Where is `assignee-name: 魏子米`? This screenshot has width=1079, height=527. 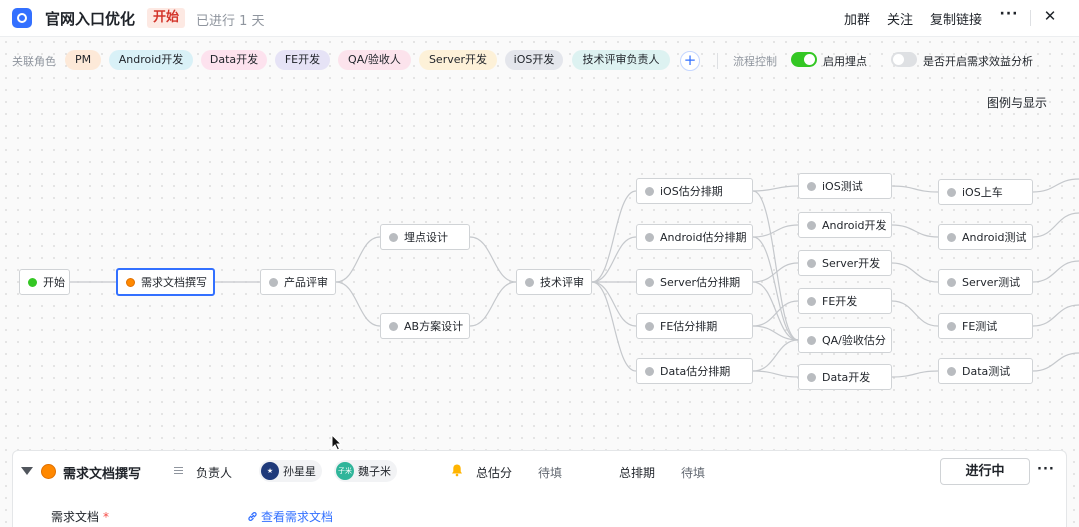 assignee-name: 魏子米 is located at coordinates (374, 471).